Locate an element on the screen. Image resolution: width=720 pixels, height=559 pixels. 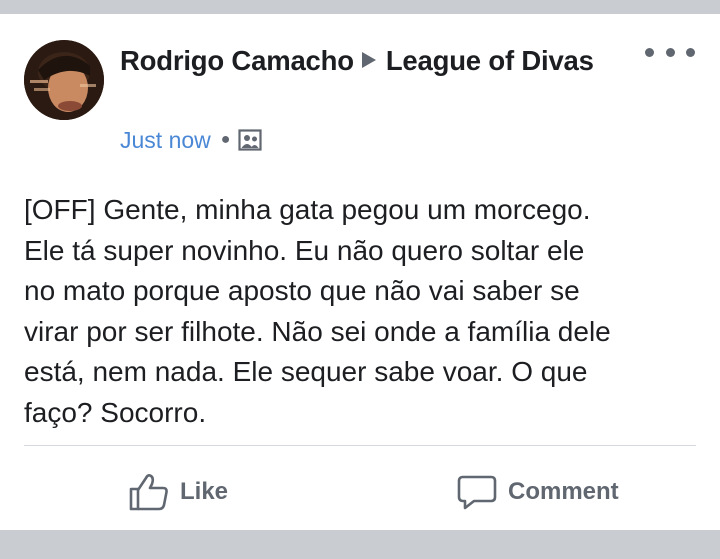
more-options-icon is located at coordinates (670, 52).